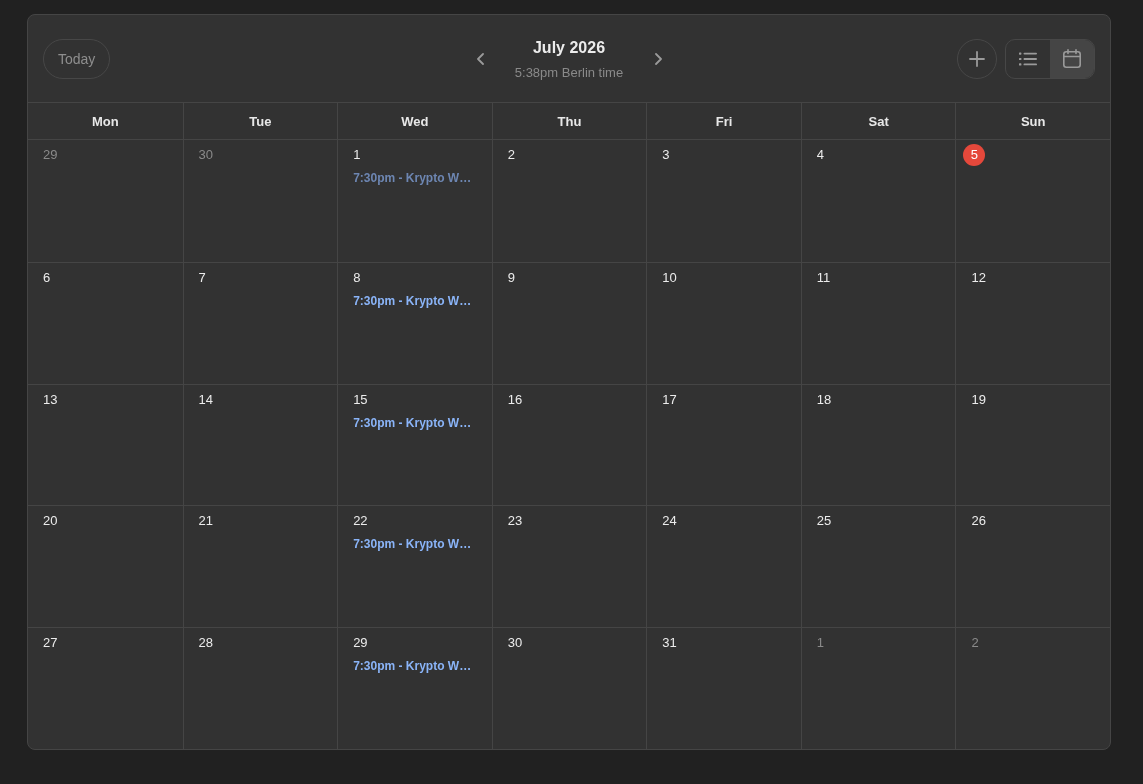 The image size is (1143, 784). Describe the element at coordinates (669, 399) in the screenshot. I see `day-number: 17` at that location.